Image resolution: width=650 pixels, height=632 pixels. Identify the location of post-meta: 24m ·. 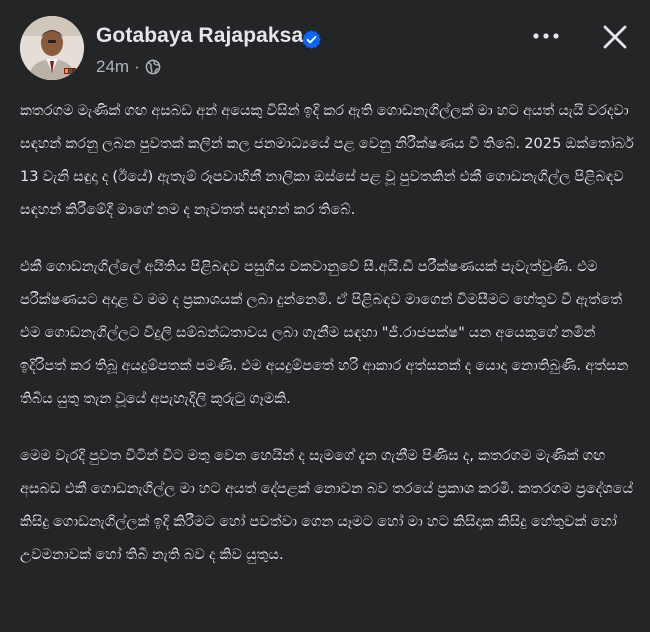
(128, 67).